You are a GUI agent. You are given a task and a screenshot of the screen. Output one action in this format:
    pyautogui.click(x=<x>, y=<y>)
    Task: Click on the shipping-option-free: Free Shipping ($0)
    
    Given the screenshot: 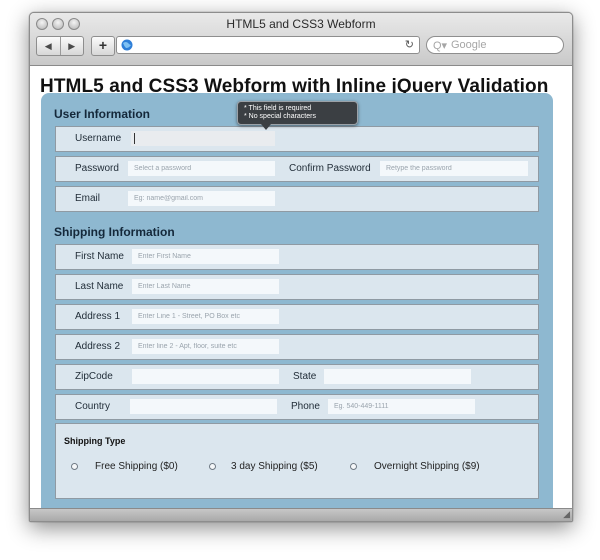 What is the action you would take?
    pyautogui.click(x=124, y=466)
    